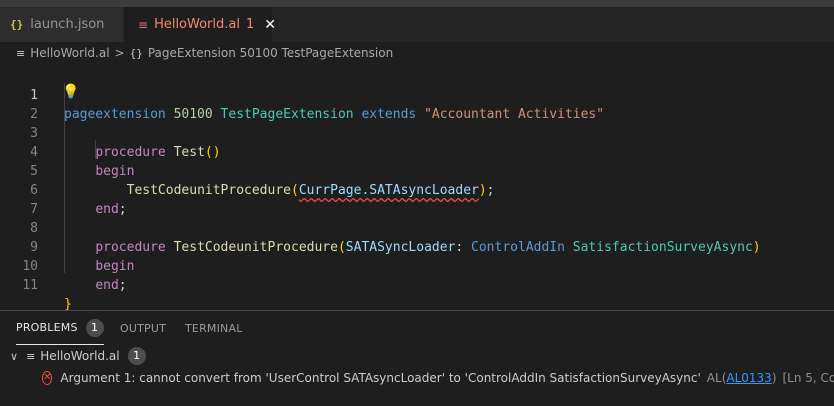 Image resolution: width=834 pixels, height=406 pixels. Describe the element at coordinates (417, 133) in the screenshot. I see `code-line-4: 4 begin` at that location.